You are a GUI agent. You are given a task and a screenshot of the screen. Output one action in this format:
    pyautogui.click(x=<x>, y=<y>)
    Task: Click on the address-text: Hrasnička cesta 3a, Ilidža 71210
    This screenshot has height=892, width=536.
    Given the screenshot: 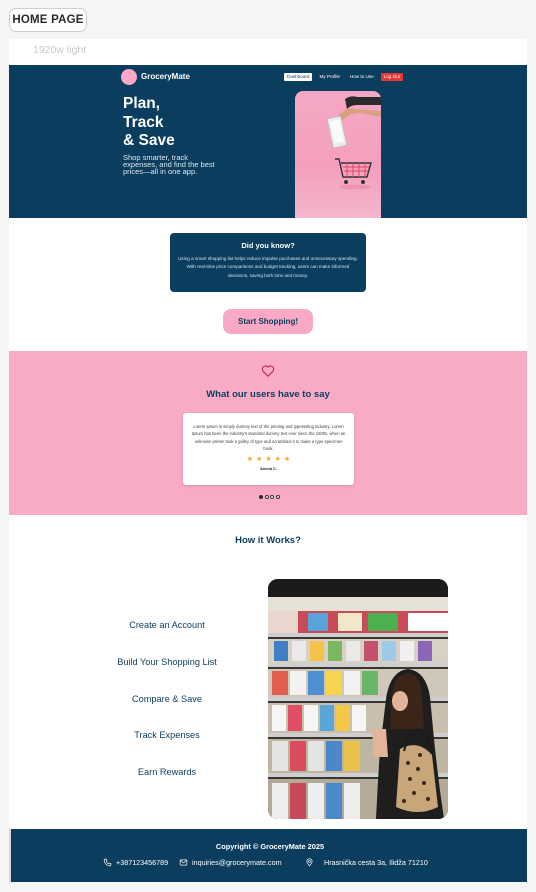 What is the action you would take?
    pyautogui.click(x=376, y=862)
    